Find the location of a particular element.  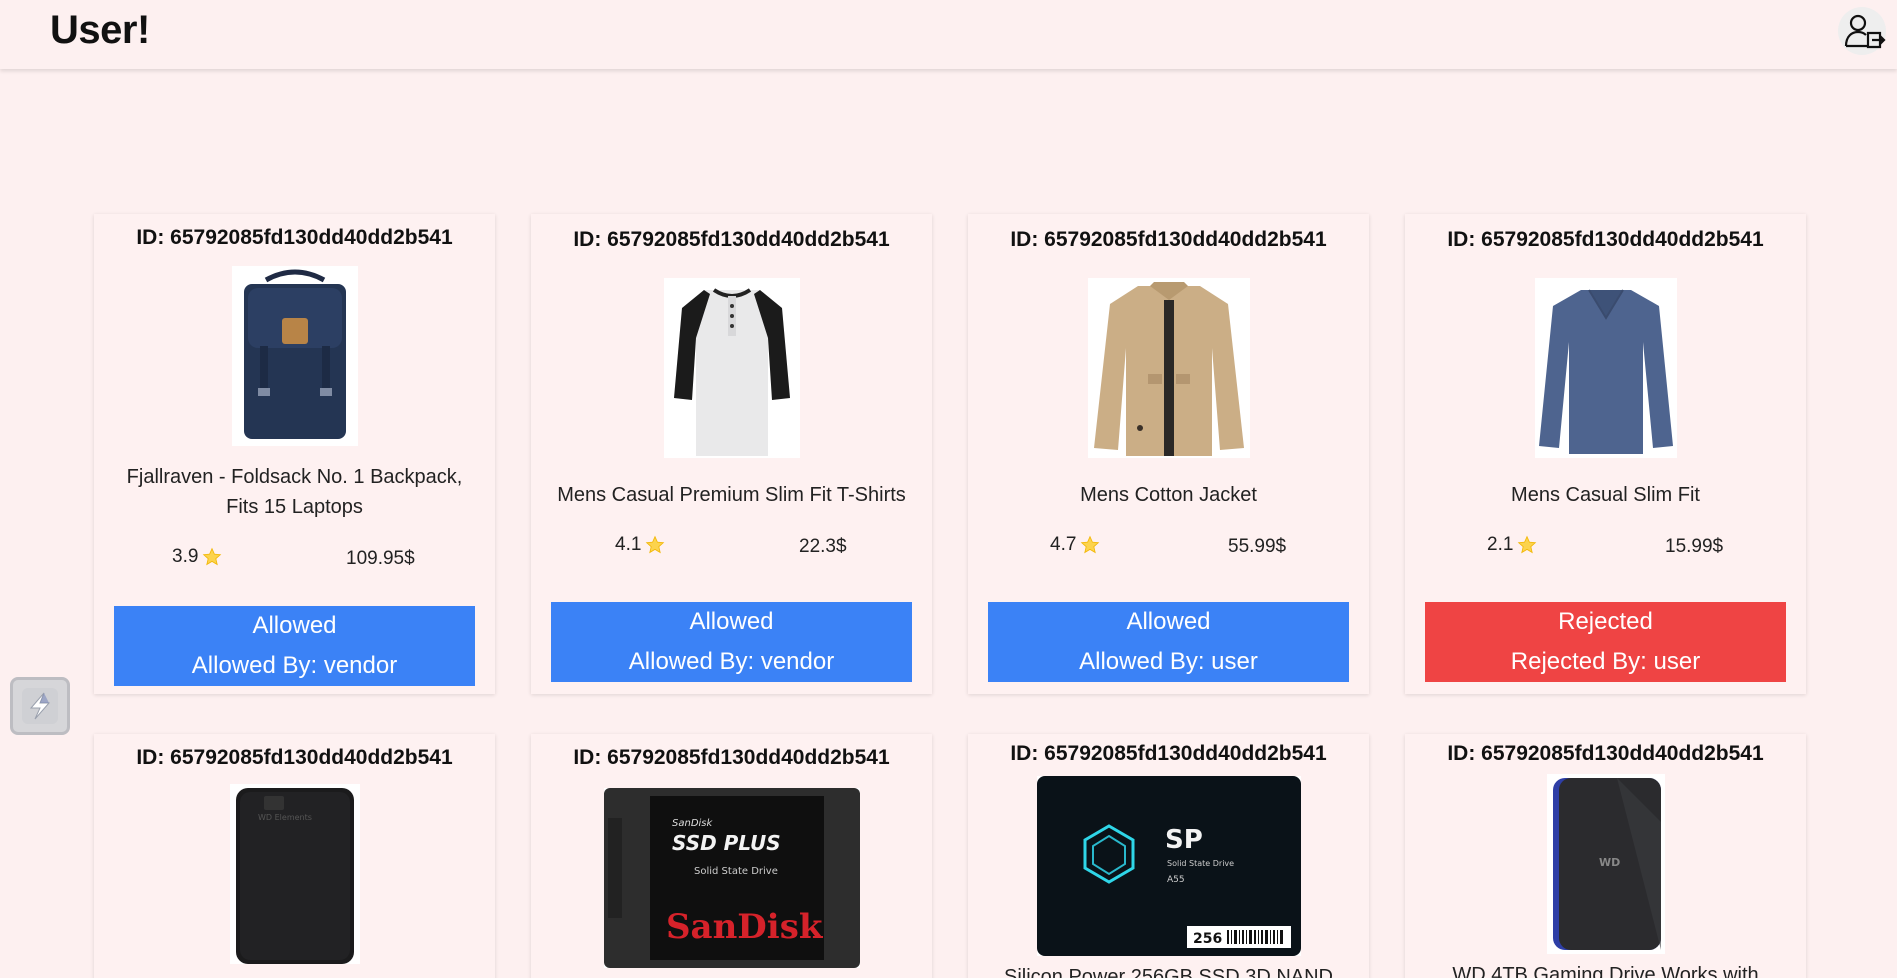

product-card: ID: 65792085fd130dd40dd2b541 WD Elements is located at coordinates (294, 856).